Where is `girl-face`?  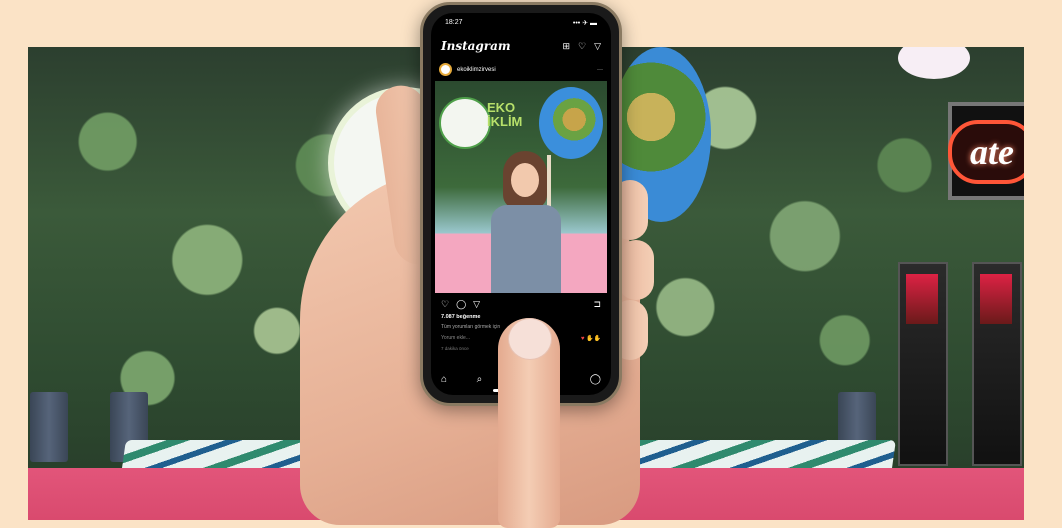 girl-face is located at coordinates (525, 180).